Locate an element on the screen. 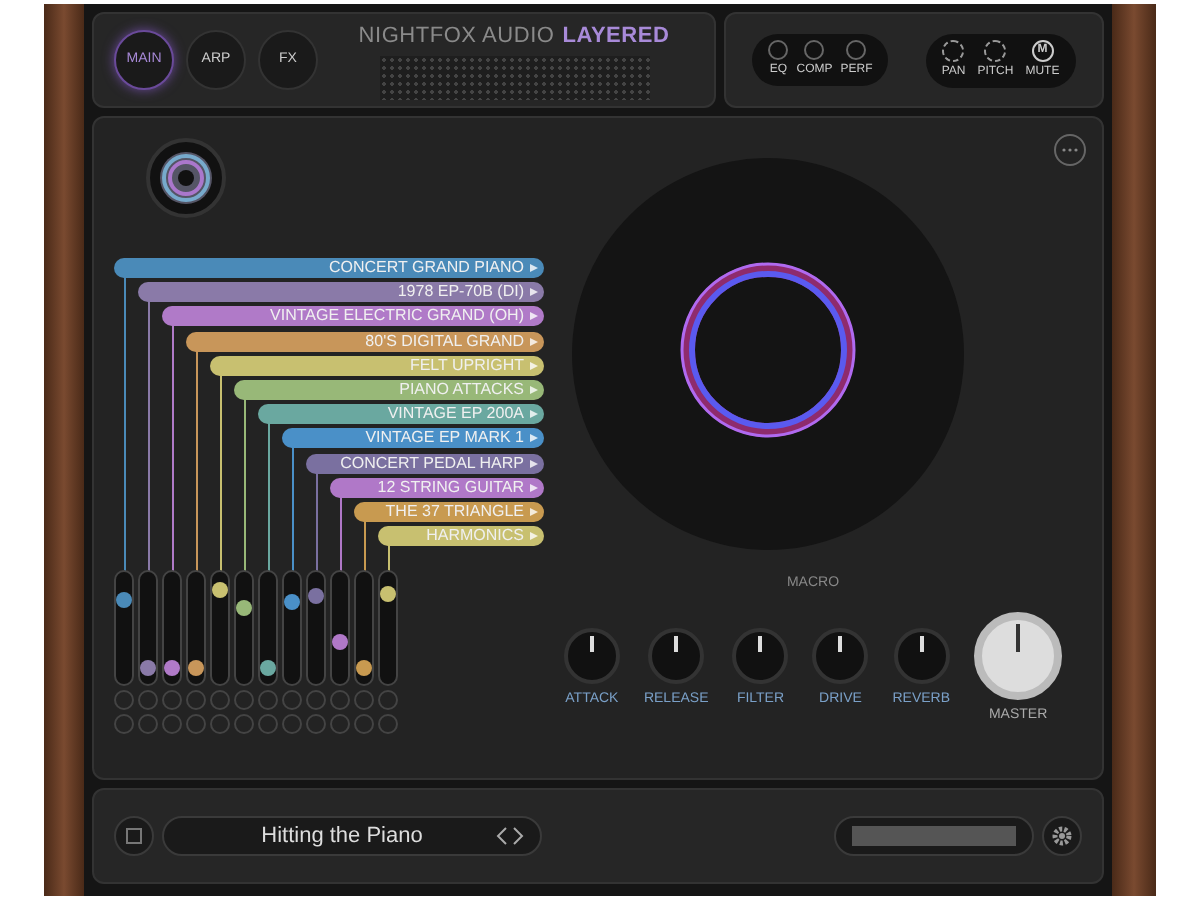 This screenshot has height=900, width=1200. layer-name: VINTAGE EP MARK 1 is located at coordinates (444, 438).